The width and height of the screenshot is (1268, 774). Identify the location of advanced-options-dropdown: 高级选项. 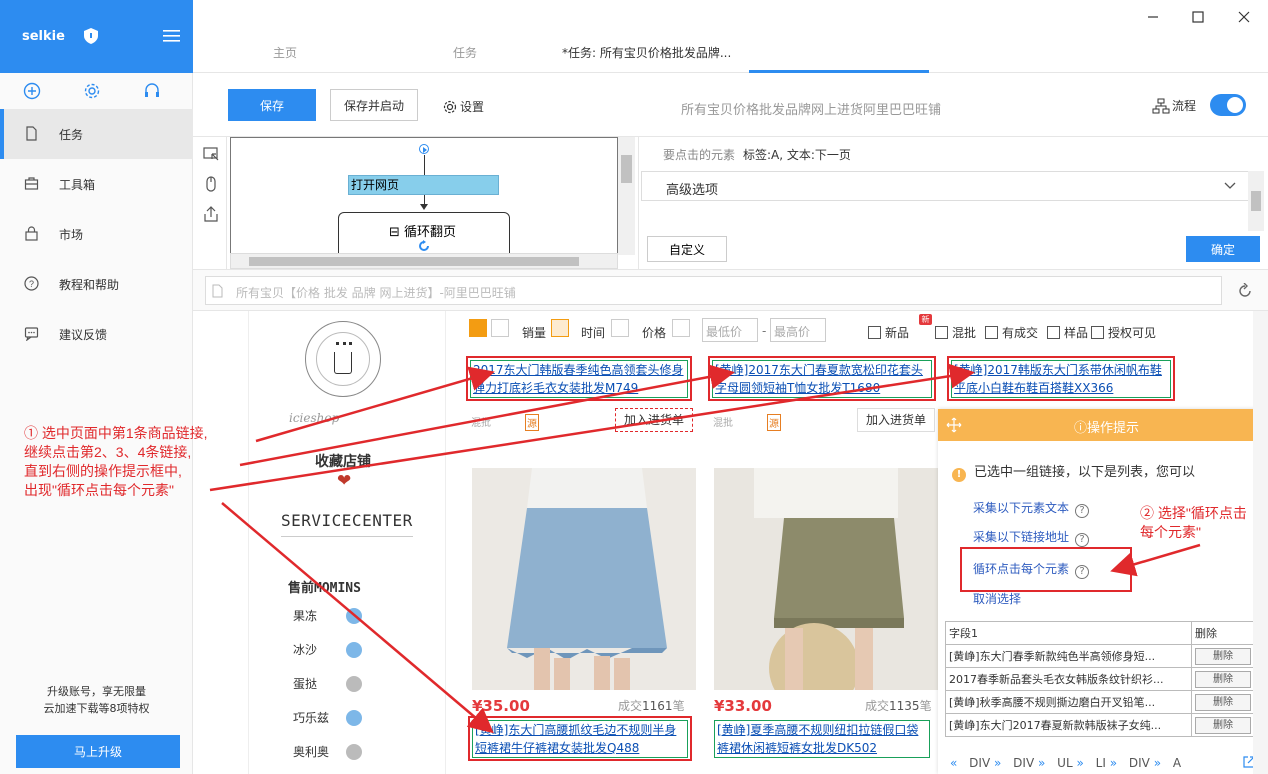
(945, 186).